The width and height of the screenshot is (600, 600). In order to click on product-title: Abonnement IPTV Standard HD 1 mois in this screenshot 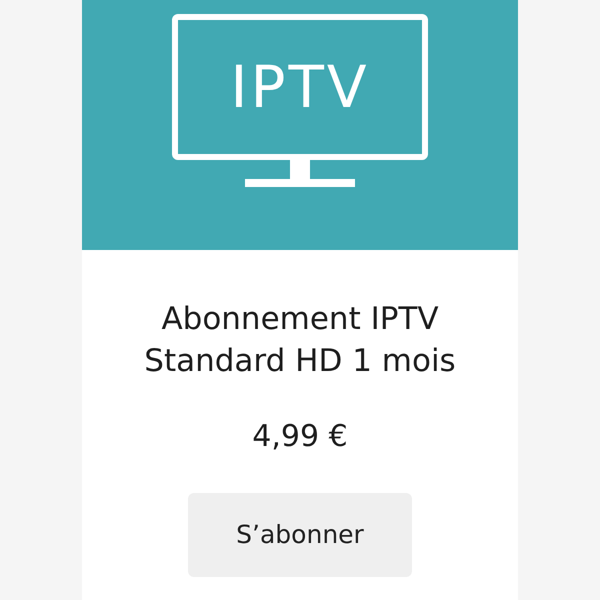, I will do `click(300, 340)`.